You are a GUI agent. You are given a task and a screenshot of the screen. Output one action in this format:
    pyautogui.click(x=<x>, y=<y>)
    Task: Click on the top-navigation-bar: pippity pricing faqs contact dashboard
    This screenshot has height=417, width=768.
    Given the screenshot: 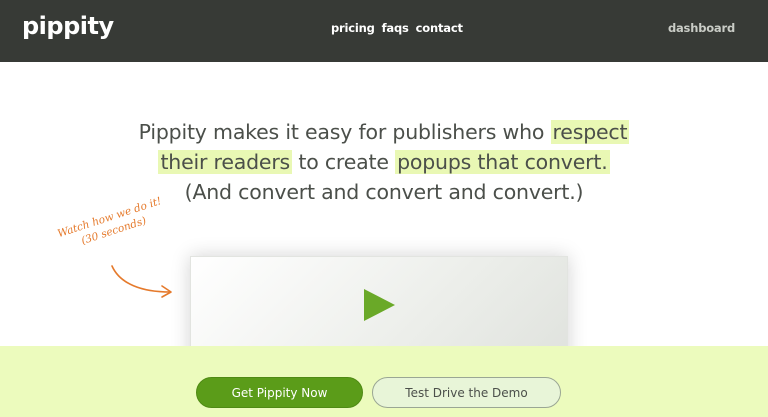 What is the action you would take?
    pyautogui.click(x=384, y=31)
    